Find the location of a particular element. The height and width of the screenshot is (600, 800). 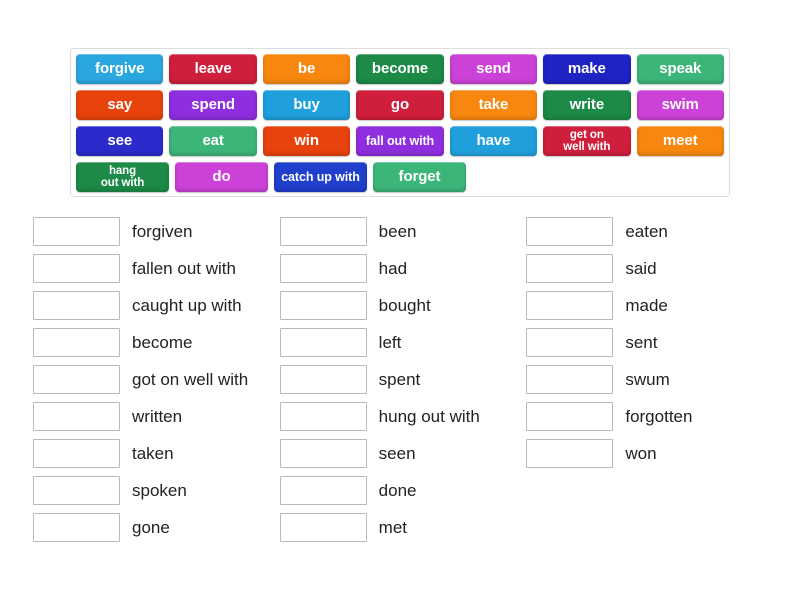

answer-row: gone is located at coordinates (156, 527).